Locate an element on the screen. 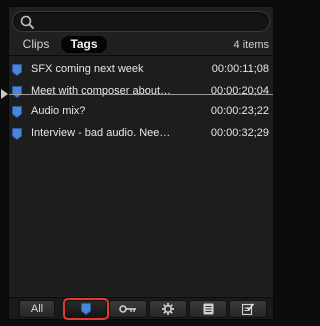 The width and height of the screenshot is (320, 326). all-button: All is located at coordinates (37, 309).